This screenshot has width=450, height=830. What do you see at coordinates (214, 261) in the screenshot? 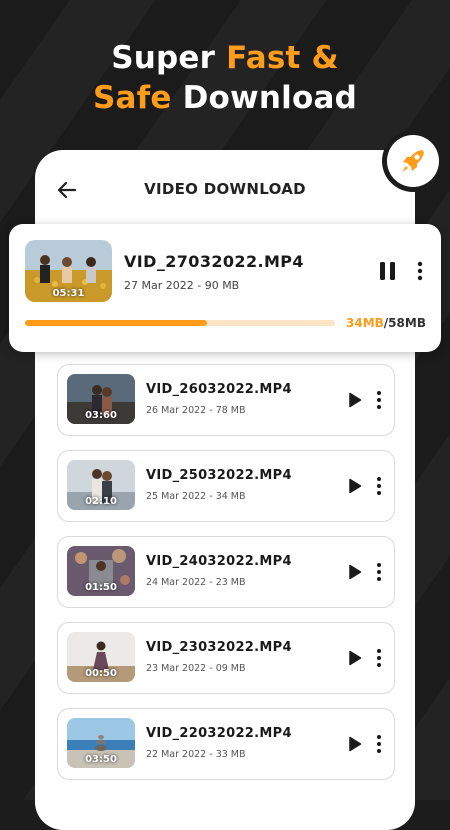
I see `video-name: VID_27032022.MP4` at bounding box center [214, 261].